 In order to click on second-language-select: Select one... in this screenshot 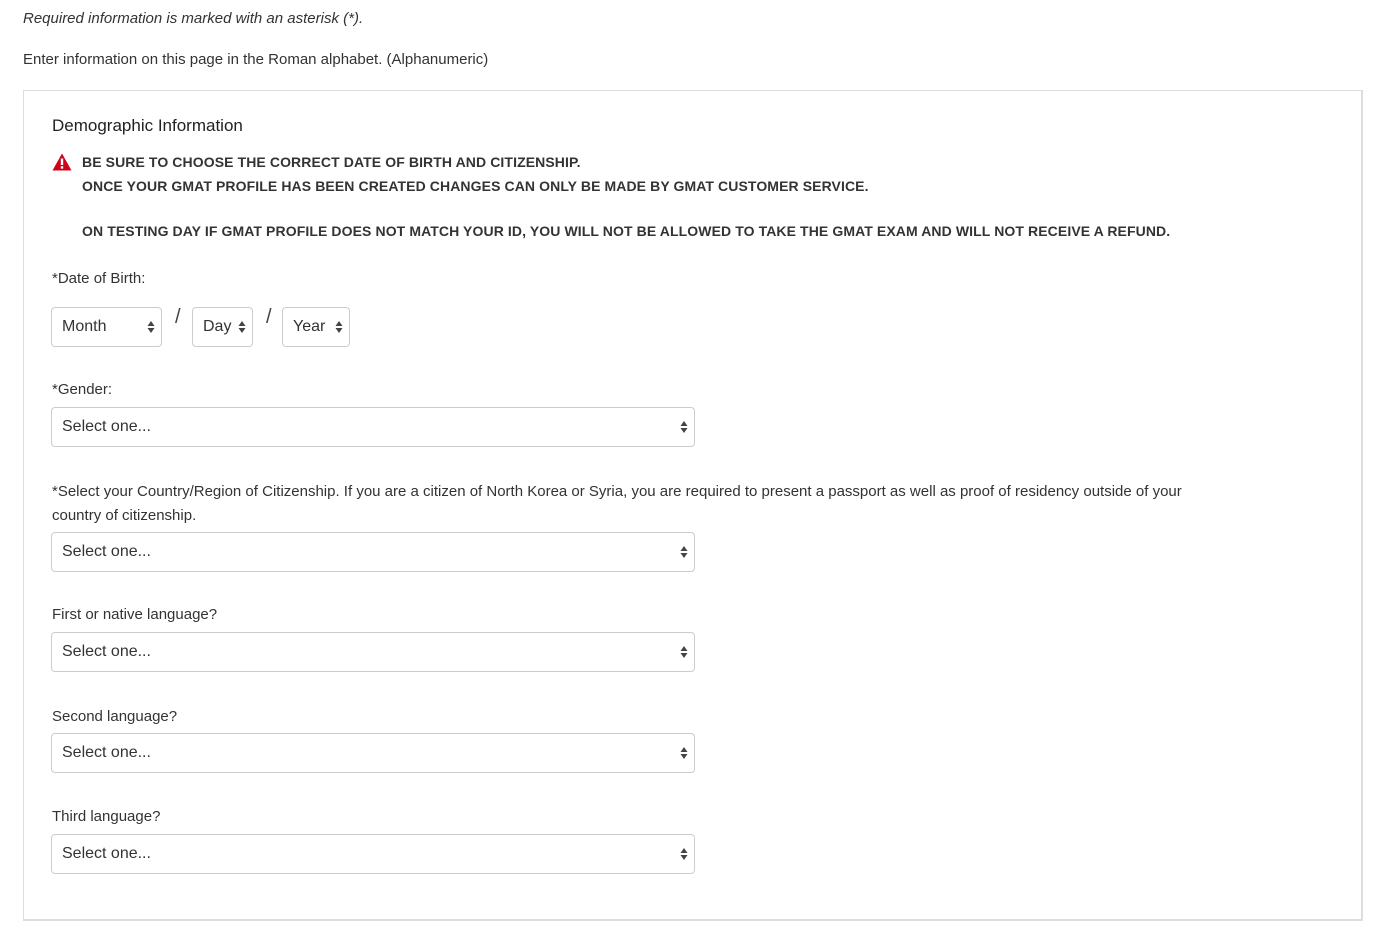, I will do `click(373, 753)`.